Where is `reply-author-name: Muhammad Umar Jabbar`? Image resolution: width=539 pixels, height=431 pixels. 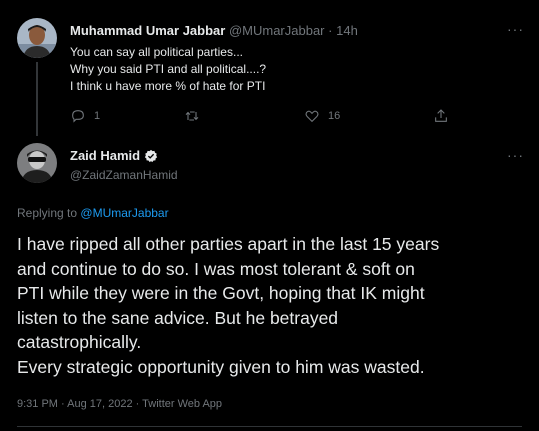 reply-author-name: Muhammad Umar Jabbar is located at coordinates (147, 30).